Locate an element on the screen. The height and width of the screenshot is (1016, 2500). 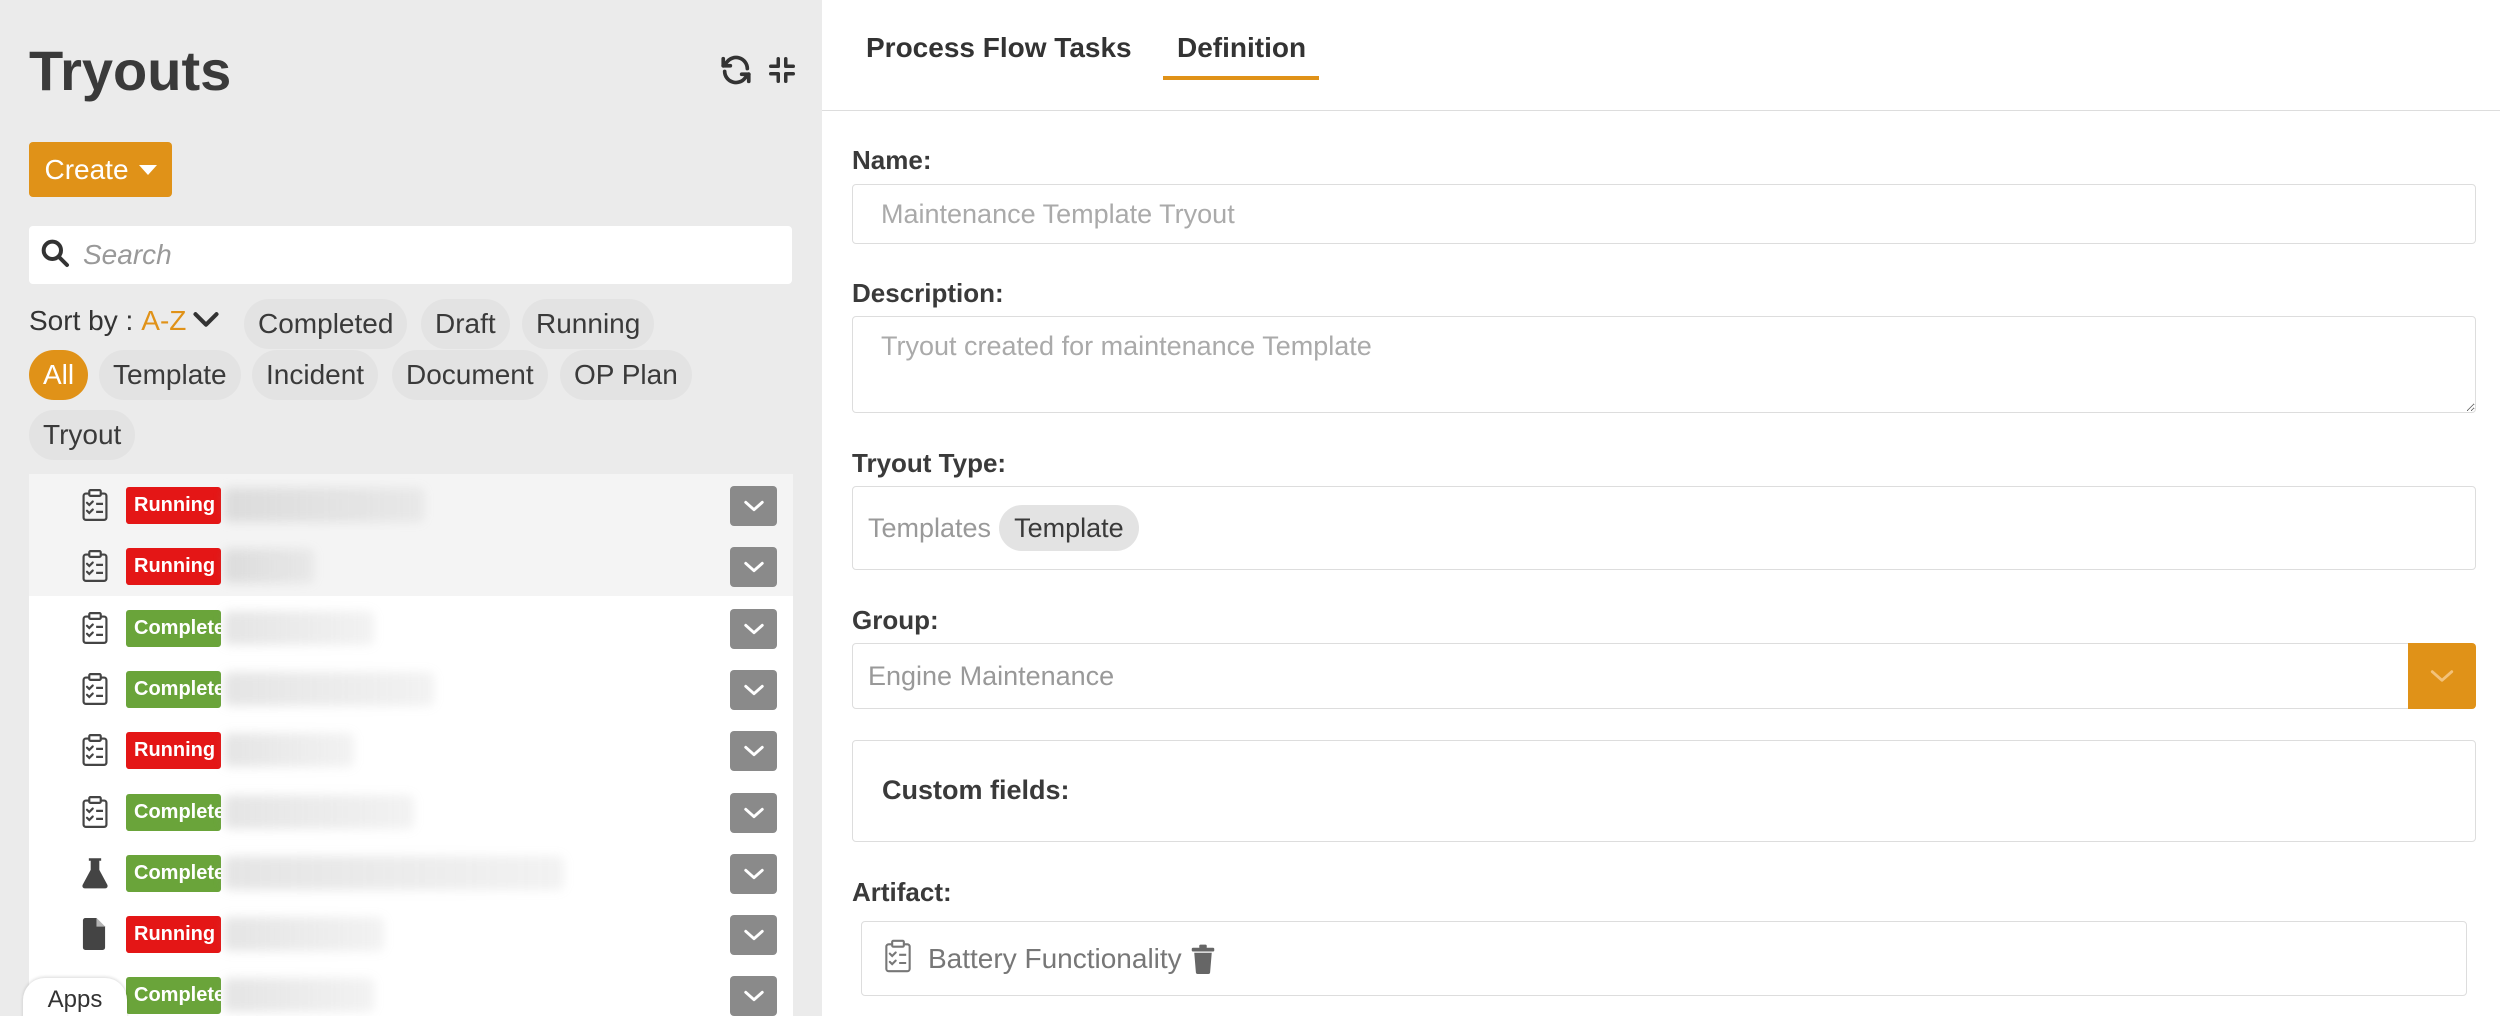
custom-fields-title: Custom fields: is located at coordinates (976, 790).